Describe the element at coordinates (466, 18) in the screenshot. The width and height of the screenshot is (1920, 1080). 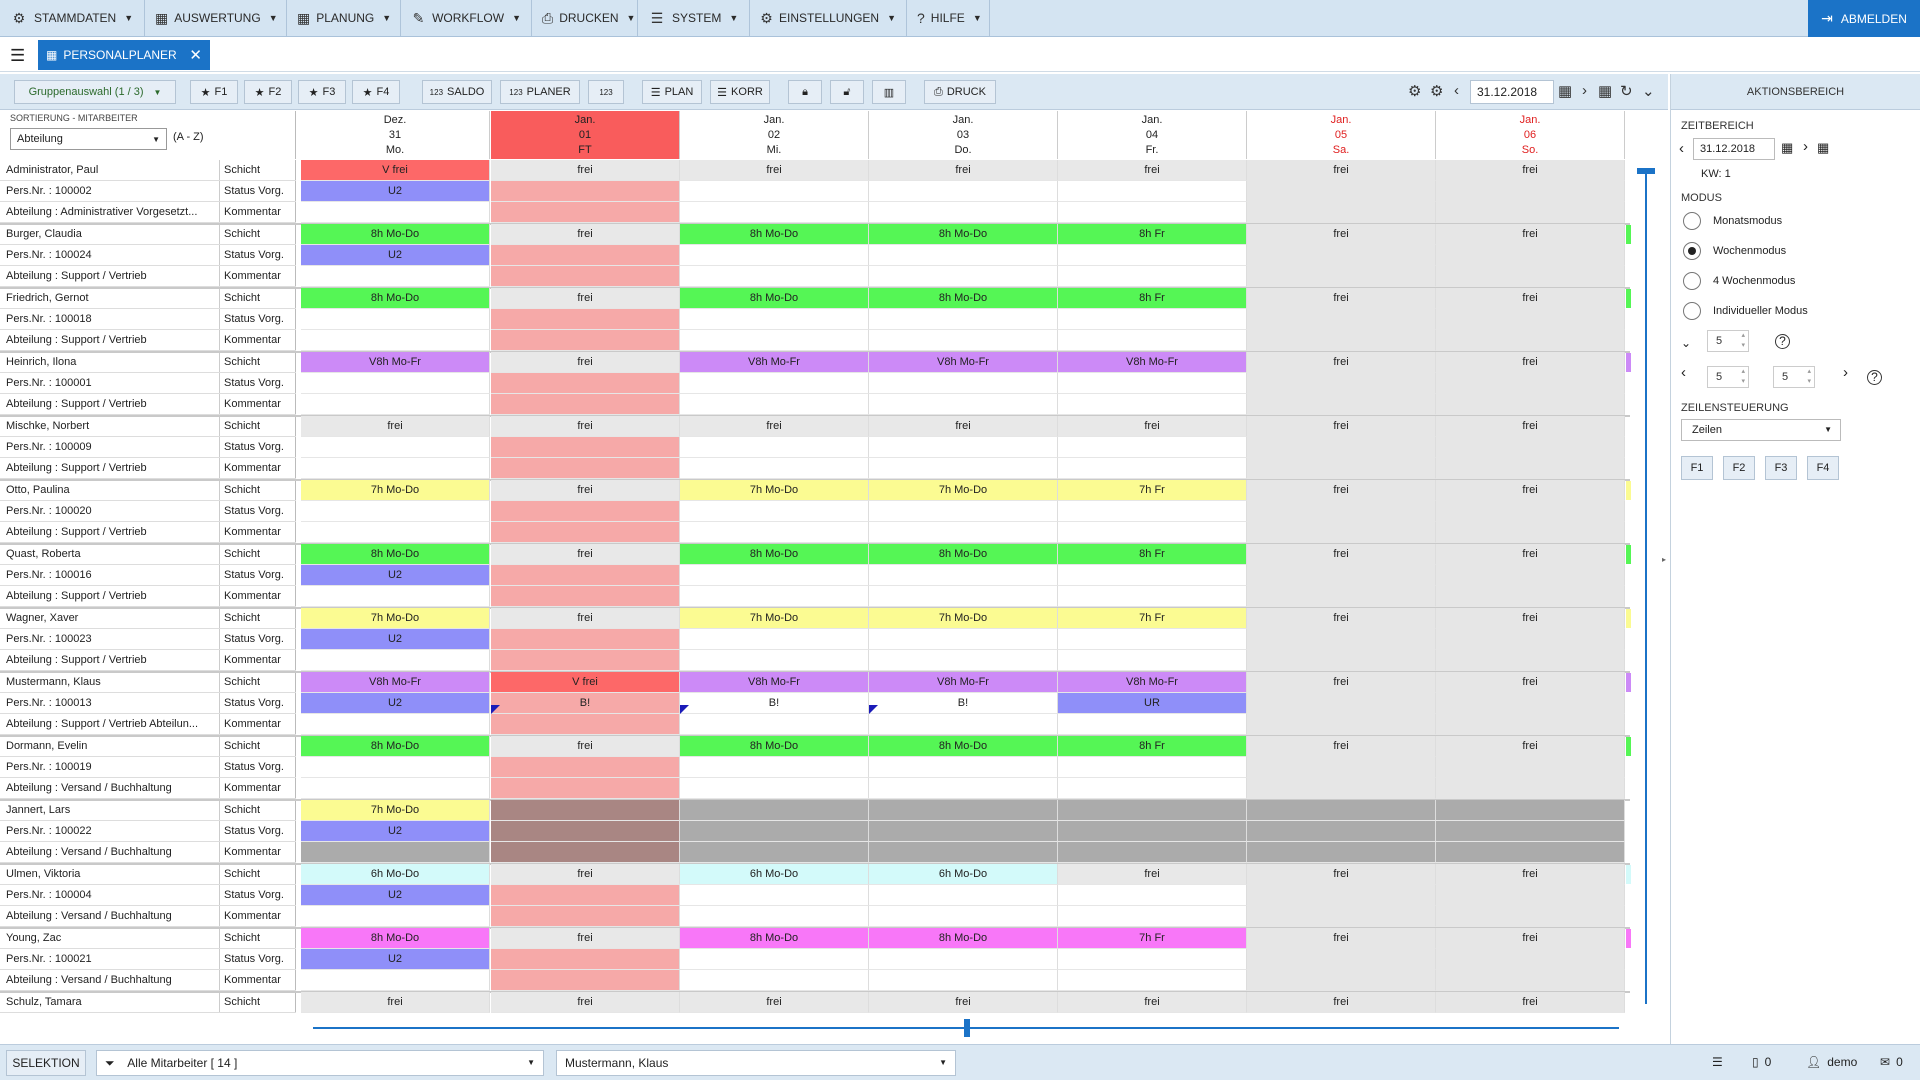
I see `menu-workflow: ✎ WORKFLOW ▼` at that location.